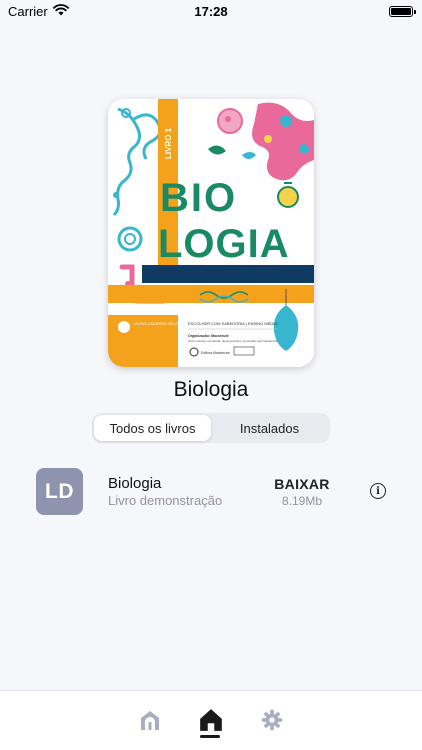 The width and height of the screenshot is (422, 750). Describe the element at coordinates (302, 501) in the screenshot. I see `file-size-label: 8.19Mb` at that location.